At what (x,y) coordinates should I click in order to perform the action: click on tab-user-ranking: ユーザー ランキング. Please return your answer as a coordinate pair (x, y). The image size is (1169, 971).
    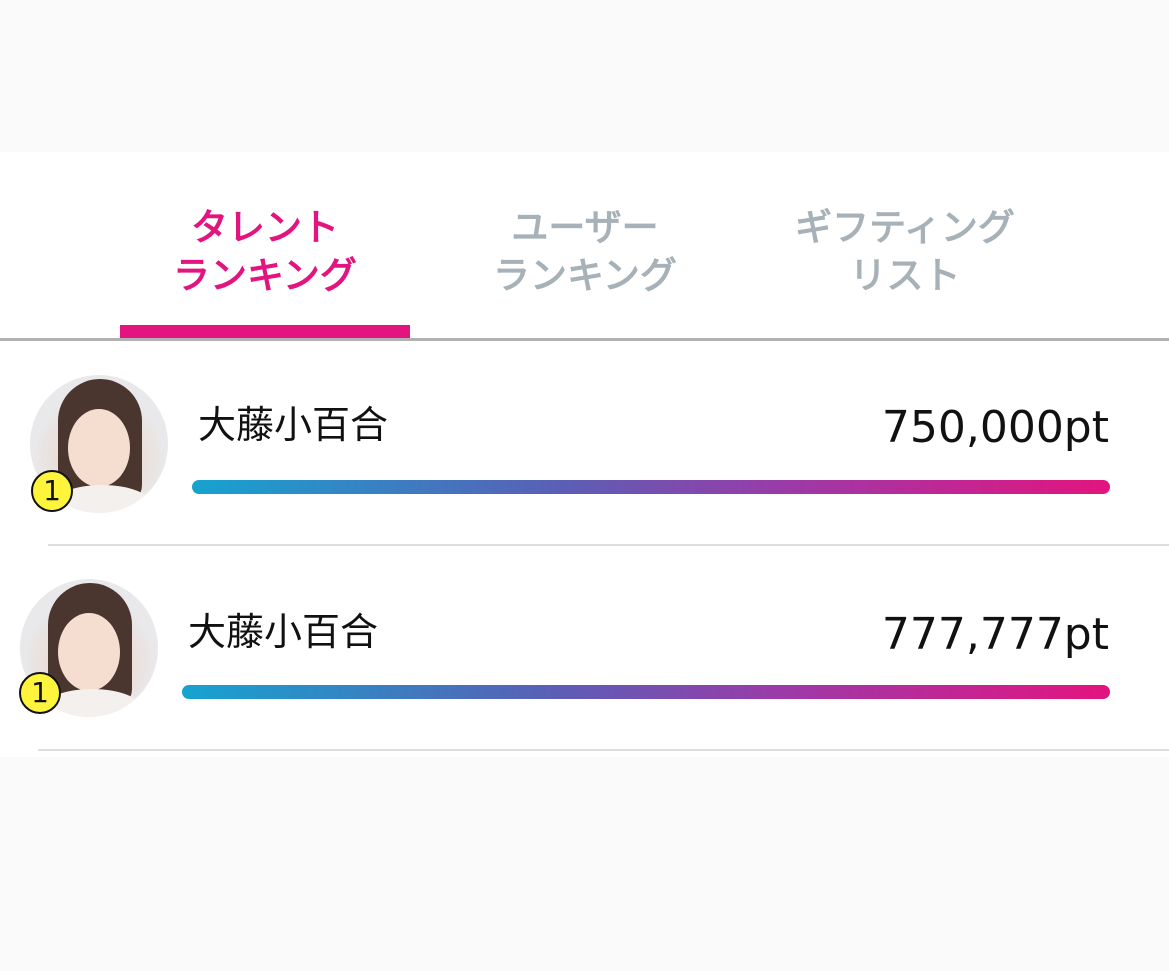
    Looking at the image, I should click on (585, 252).